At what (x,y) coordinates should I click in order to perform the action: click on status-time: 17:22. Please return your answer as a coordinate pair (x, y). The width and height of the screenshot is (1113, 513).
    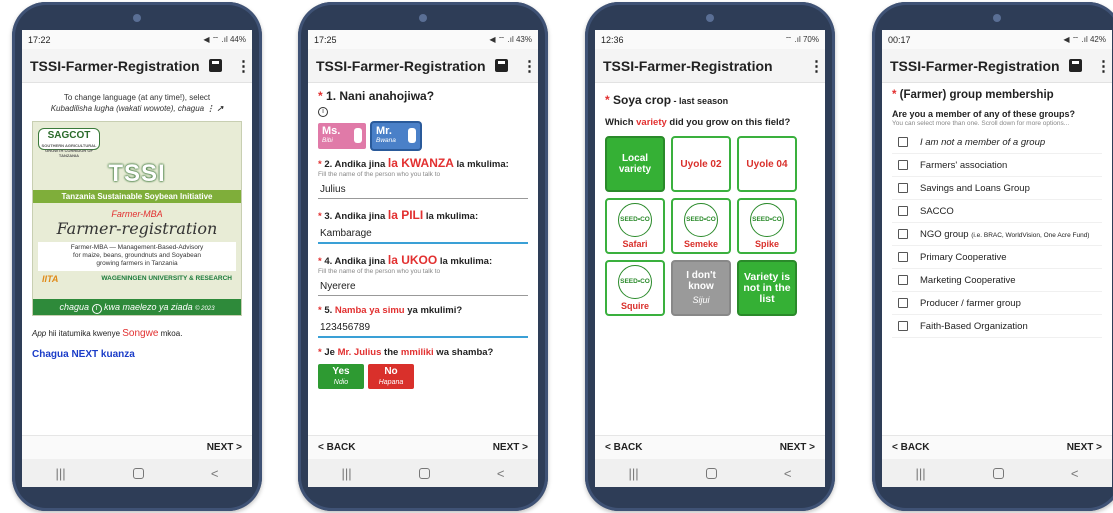
    Looking at the image, I should click on (39, 39).